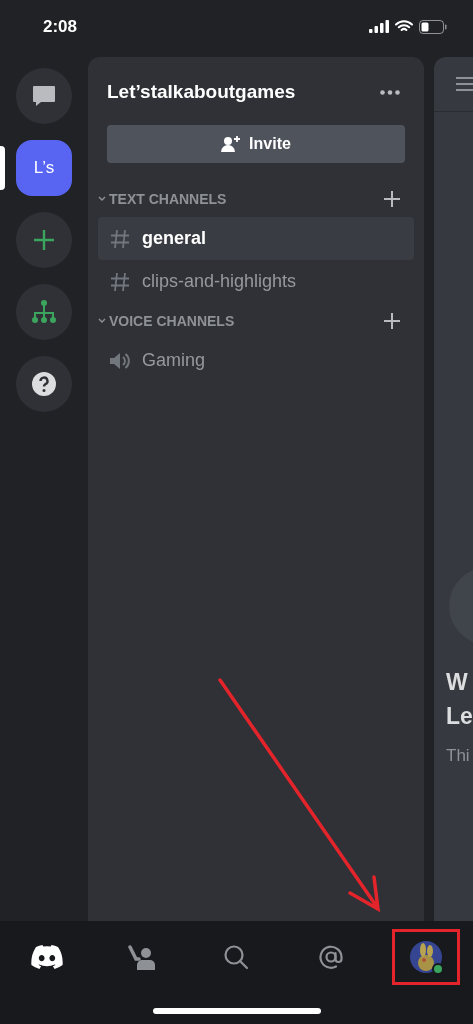 The image size is (473, 1024). What do you see at coordinates (236, 957) in the screenshot?
I see `search-icon` at bounding box center [236, 957].